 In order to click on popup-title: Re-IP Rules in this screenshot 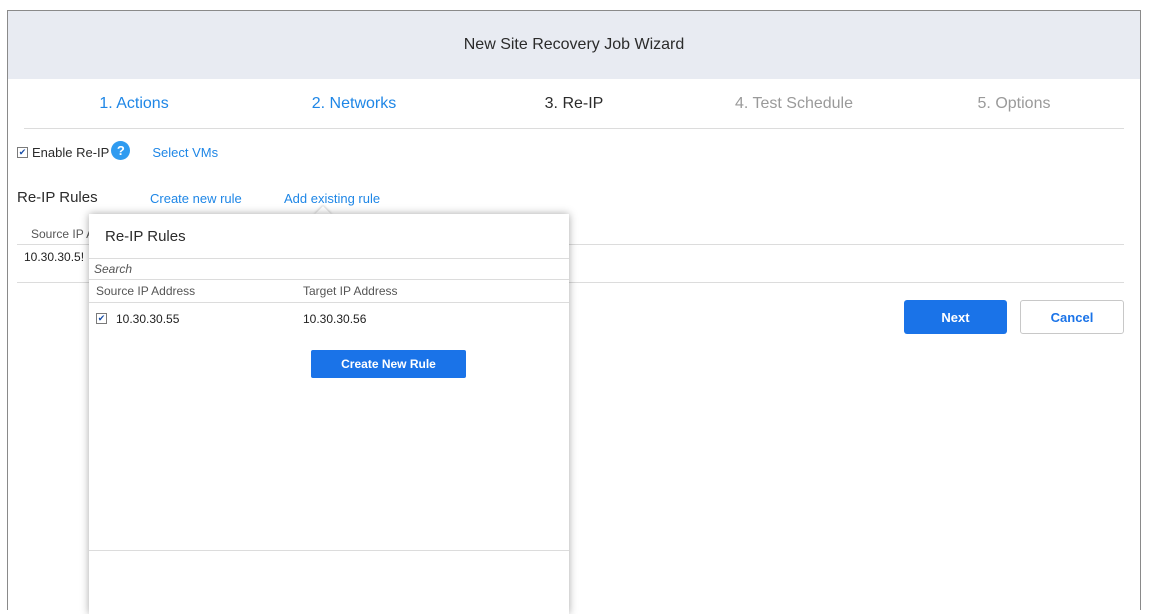, I will do `click(145, 236)`.